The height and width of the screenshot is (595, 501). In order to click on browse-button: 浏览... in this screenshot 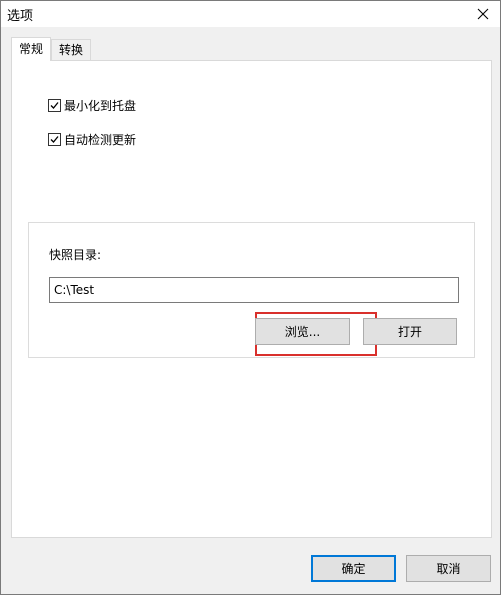, I will do `click(302, 331)`.